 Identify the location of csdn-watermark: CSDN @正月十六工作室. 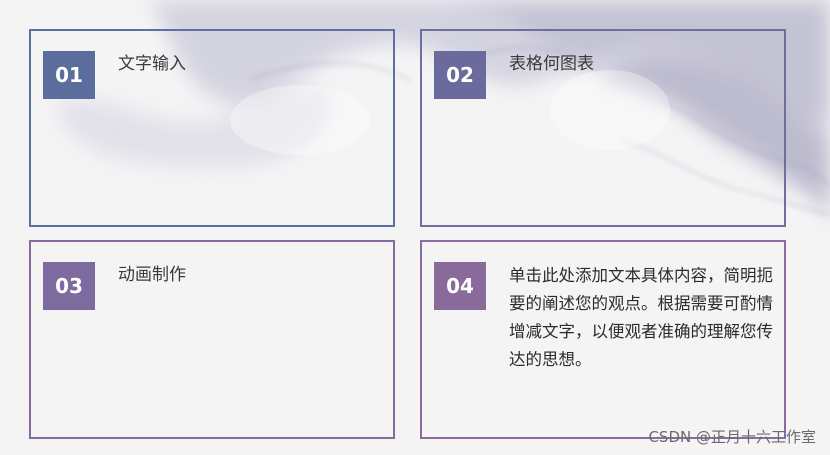
(732, 437).